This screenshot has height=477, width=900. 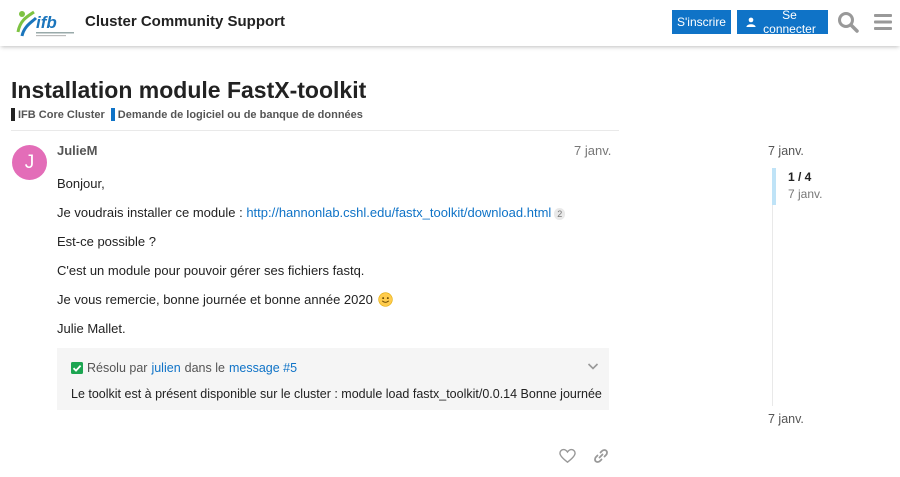 I want to click on heart-icon, so click(x=567, y=456).